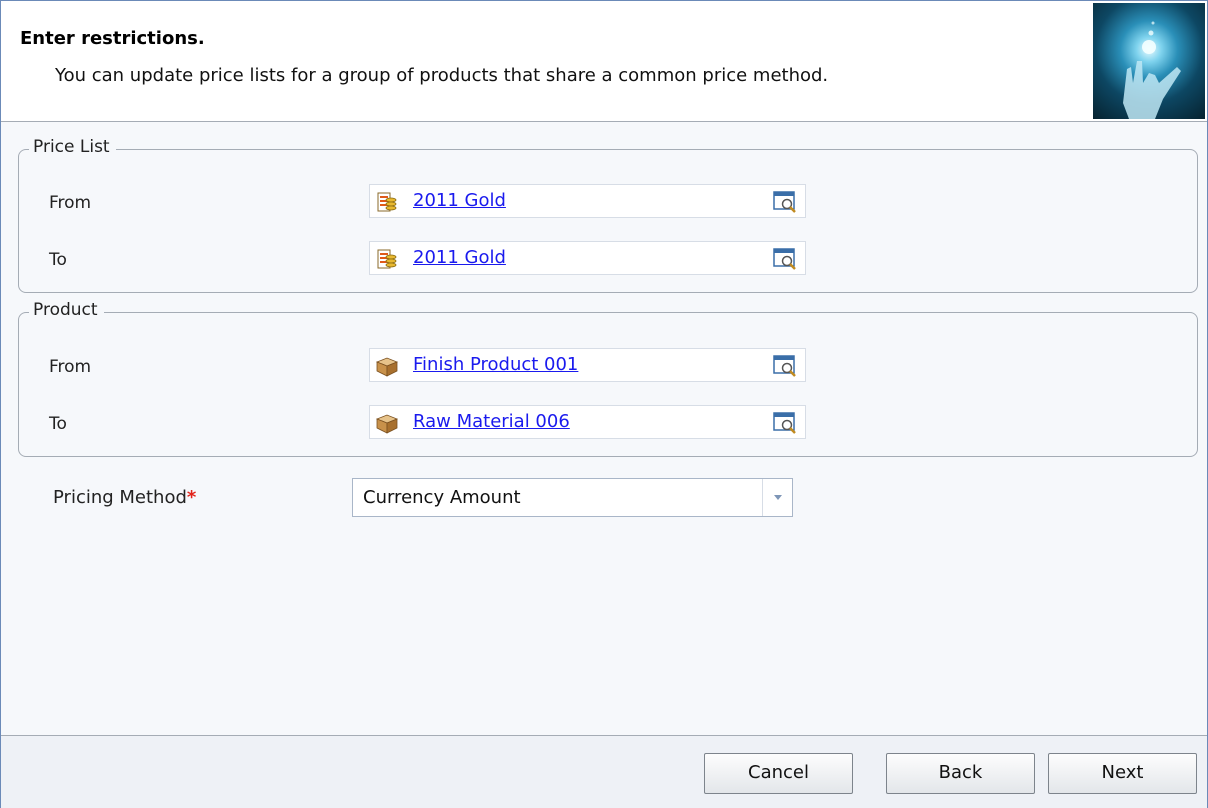 This screenshot has height=808, width=1208. What do you see at coordinates (960, 773) in the screenshot?
I see `back-button: Back` at bounding box center [960, 773].